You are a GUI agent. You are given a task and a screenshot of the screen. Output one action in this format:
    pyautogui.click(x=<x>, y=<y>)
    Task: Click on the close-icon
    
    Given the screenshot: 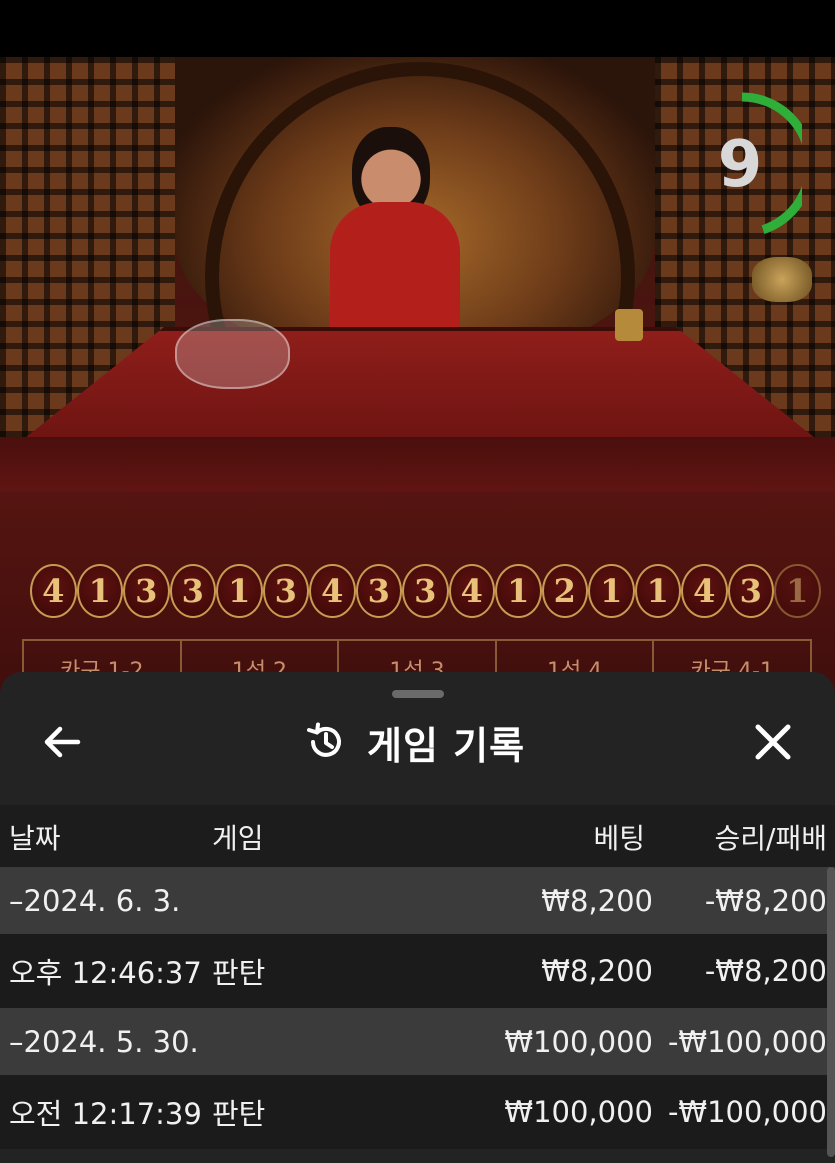 What is the action you would take?
    pyautogui.click(x=773, y=742)
    